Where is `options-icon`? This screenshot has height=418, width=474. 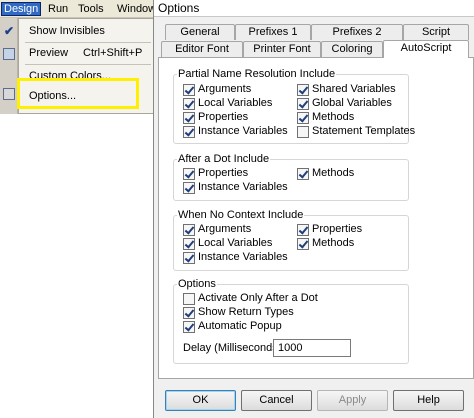
options-icon is located at coordinates (9, 94).